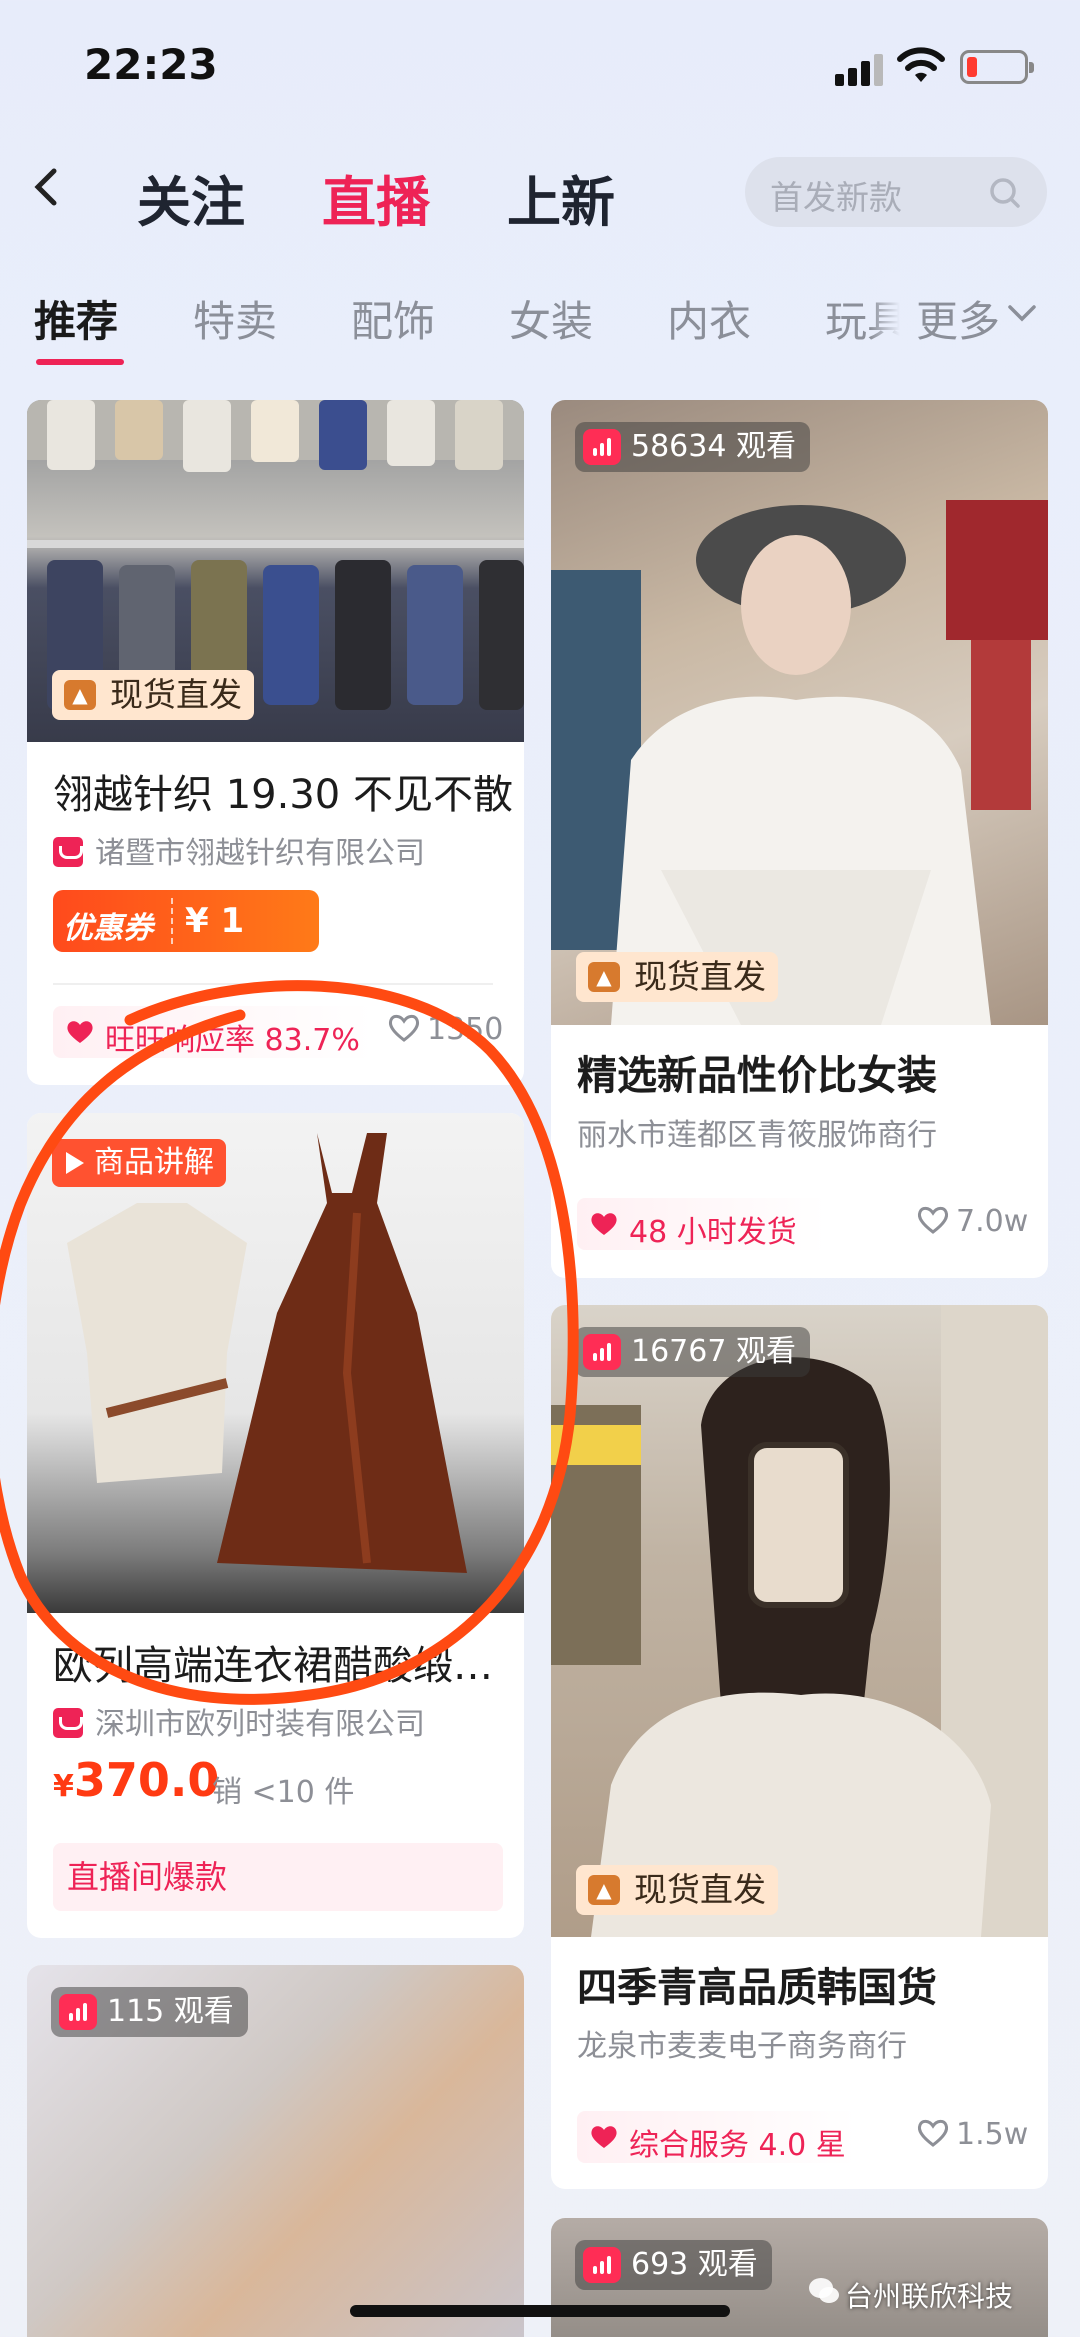 The height and width of the screenshot is (2337, 1080). I want to click on product-explain-tag: 商品讲解, so click(139, 1163).